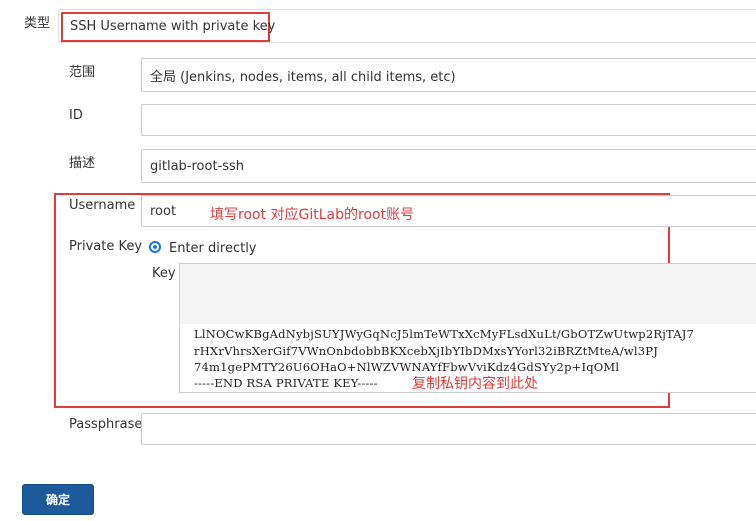  I want to click on enter-directly-label: Enter directly, so click(213, 248).